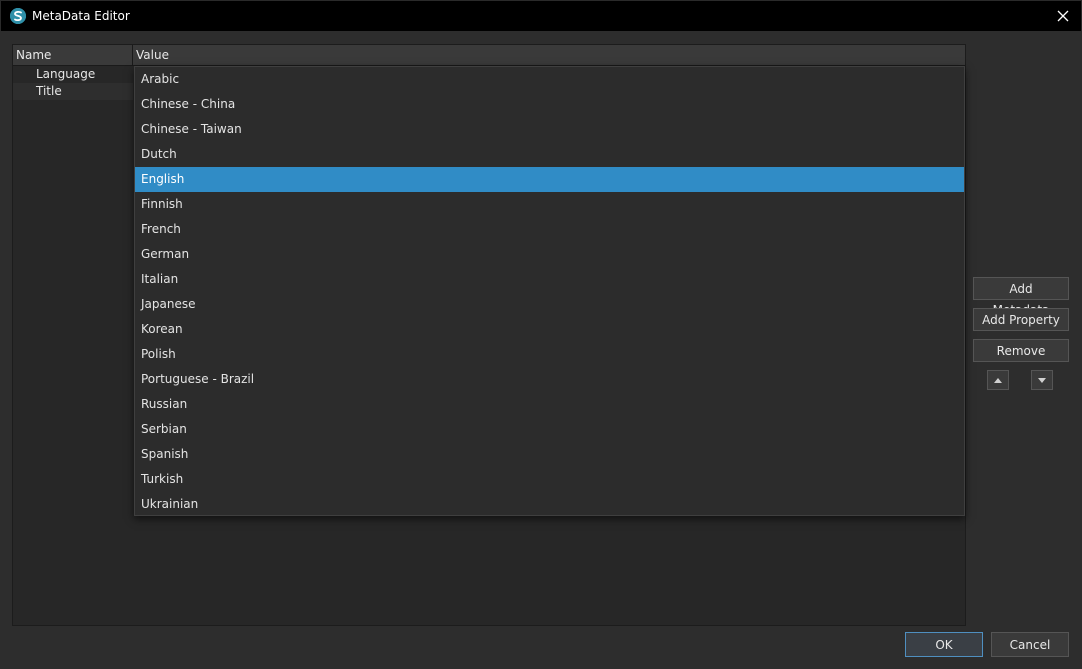 The width and height of the screenshot is (1082, 669). I want to click on add-property-button: Add Property, so click(1021, 319).